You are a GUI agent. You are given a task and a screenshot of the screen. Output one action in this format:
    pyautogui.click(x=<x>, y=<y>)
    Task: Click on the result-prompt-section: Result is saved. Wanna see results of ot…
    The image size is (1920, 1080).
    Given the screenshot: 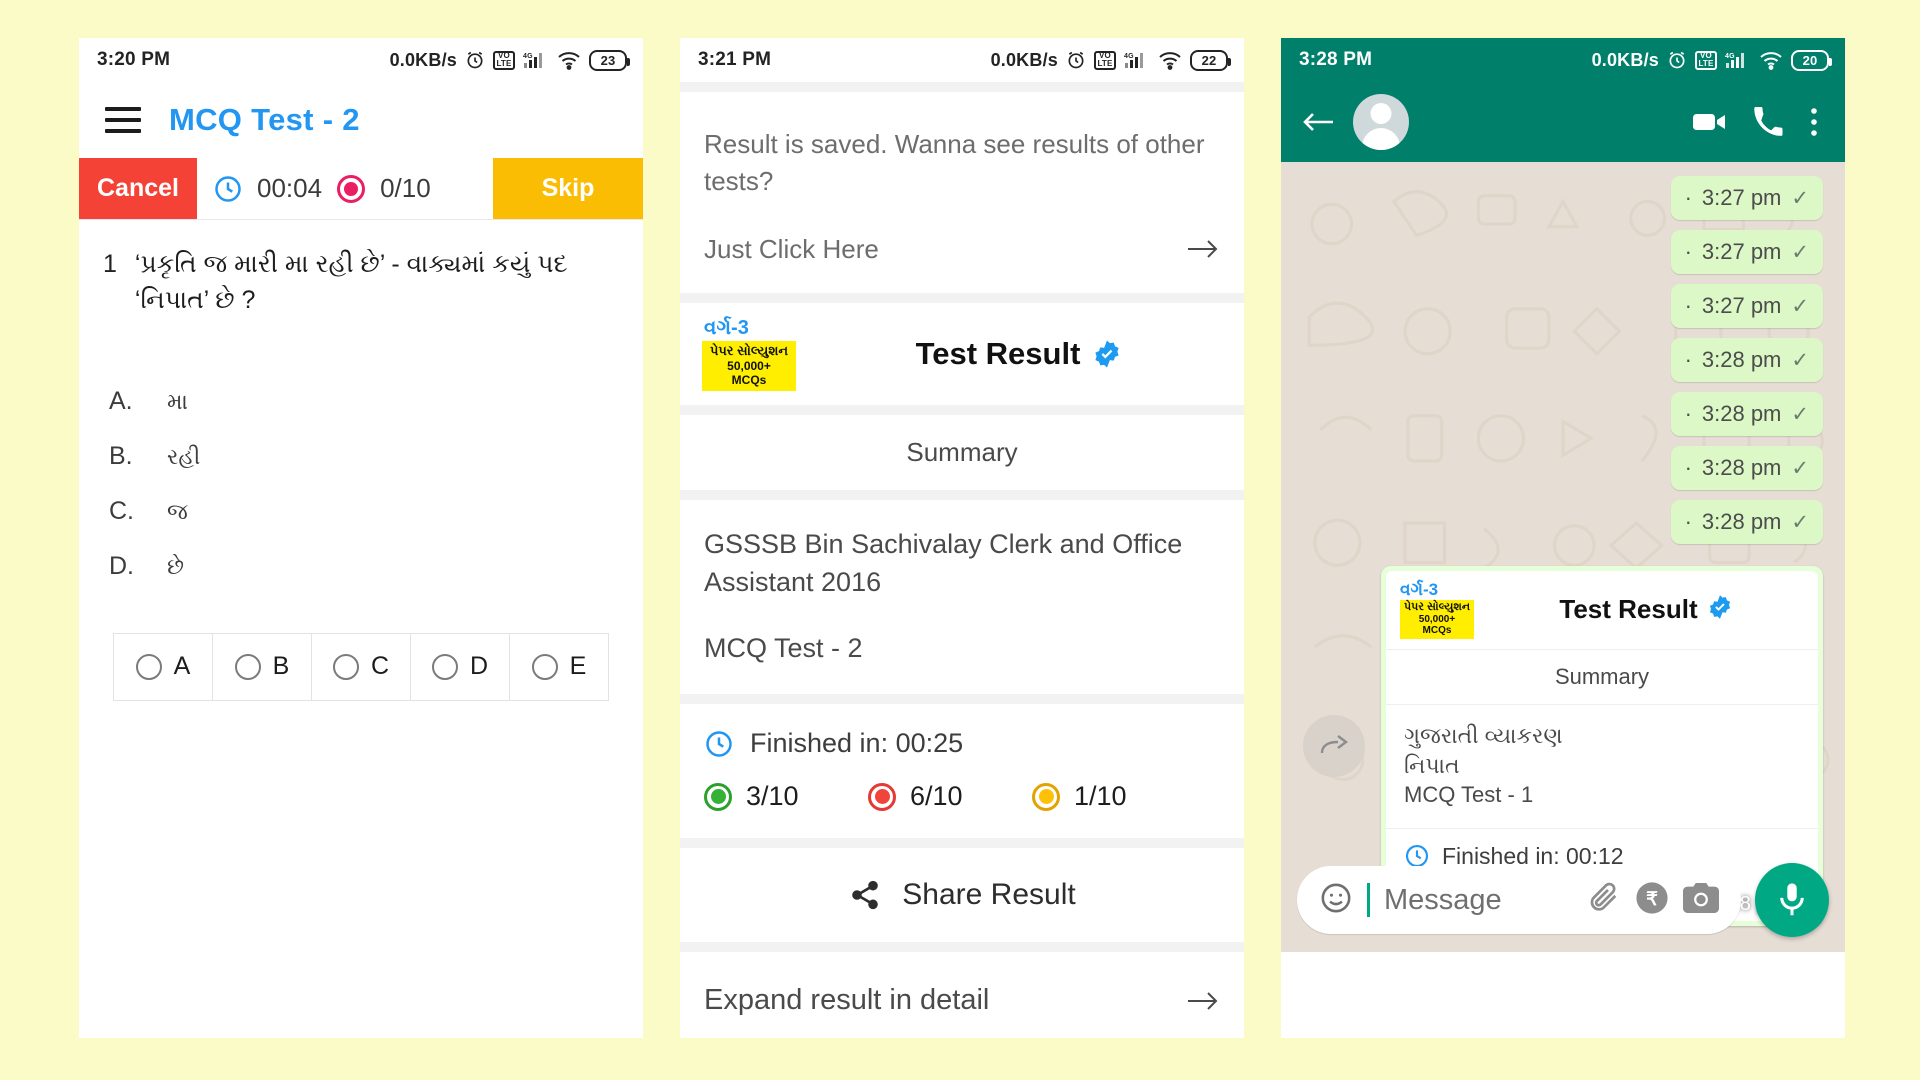 What is the action you would take?
    pyautogui.click(x=962, y=146)
    